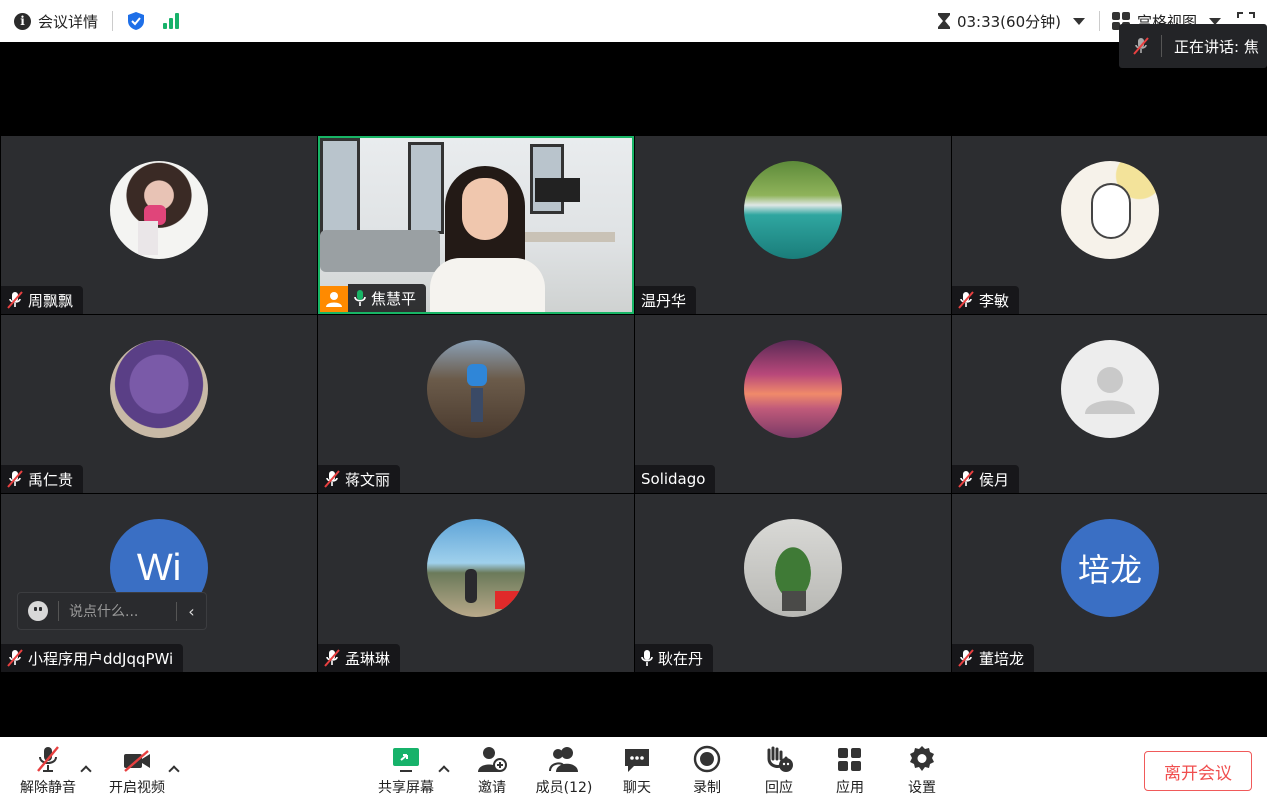 This screenshot has width=1267, height=805. What do you see at coordinates (993, 658) in the screenshot?
I see `participant-nametag: 董培龙` at bounding box center [993, 658].